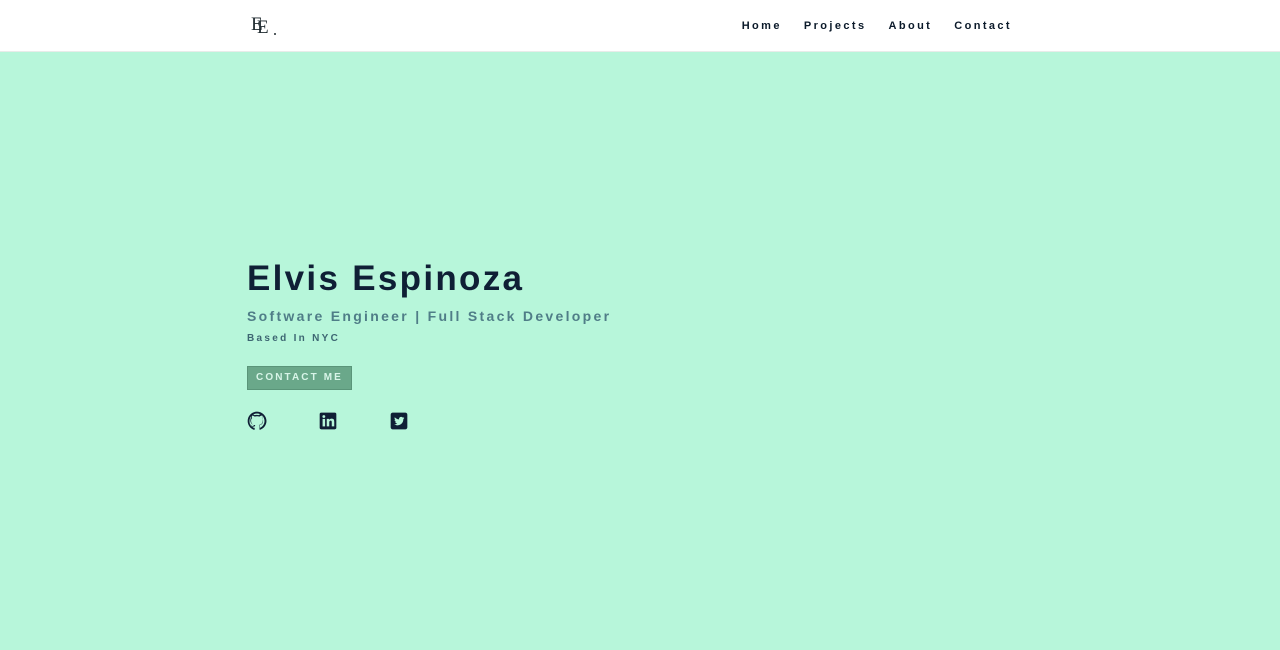 This screenshot has width=1280, height=650. I want to click on github-icon, so click(257, 421).